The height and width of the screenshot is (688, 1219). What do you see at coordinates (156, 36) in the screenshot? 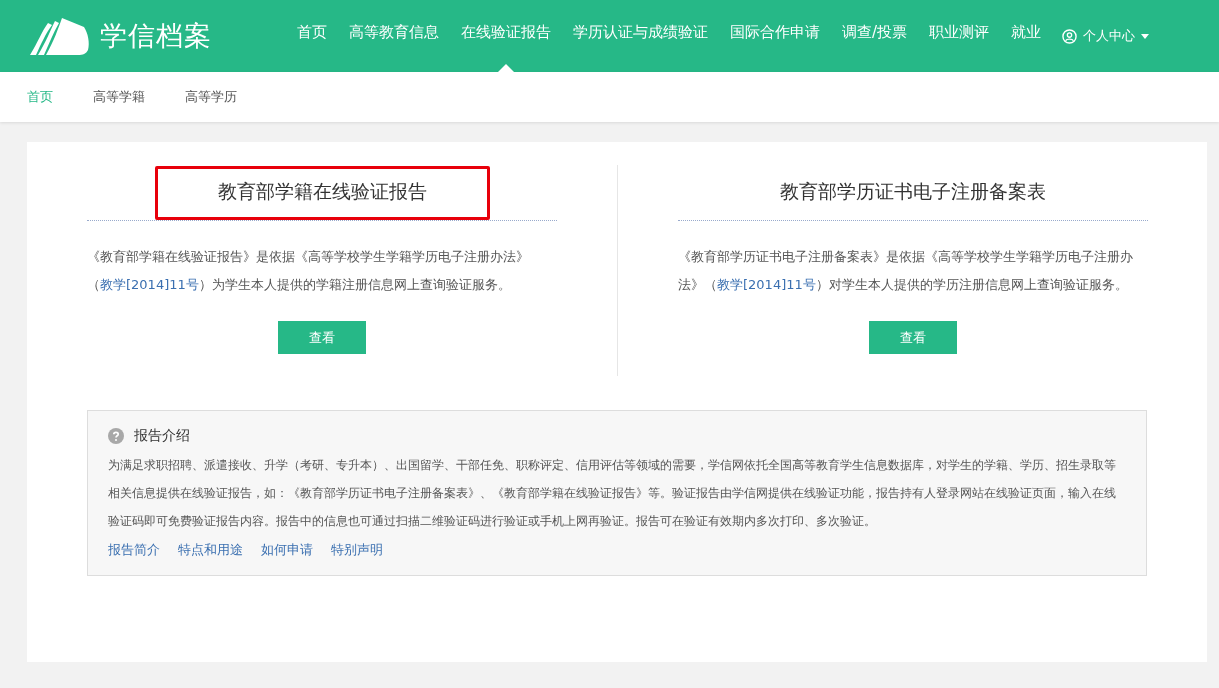
I see `site-logo-text: 学信档案` at bounding box center [156, 36].